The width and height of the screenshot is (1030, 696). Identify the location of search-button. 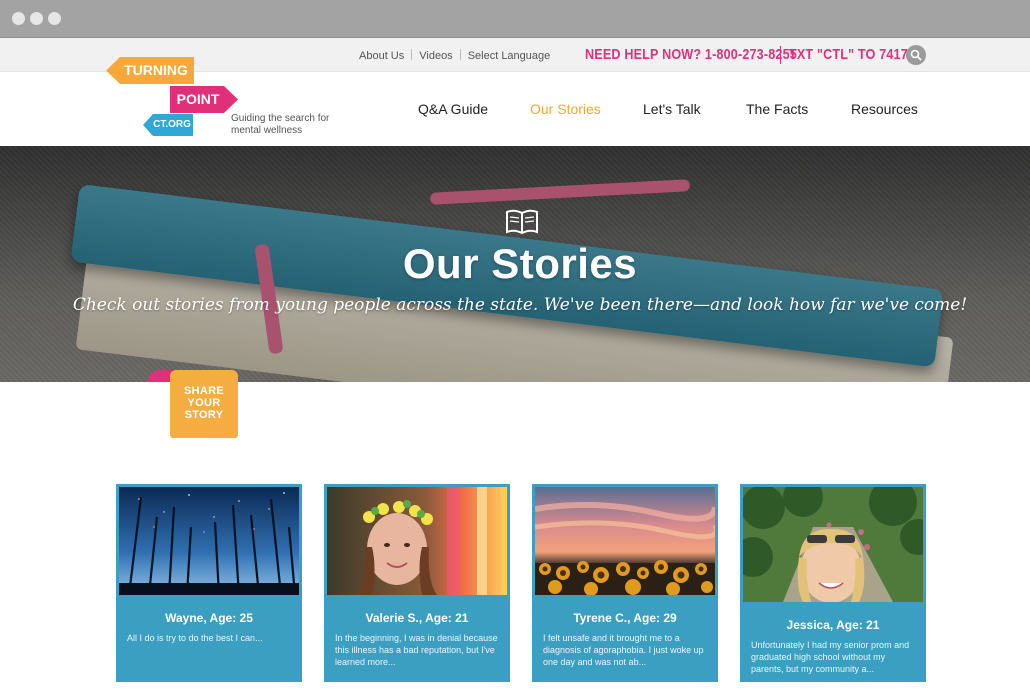
(916, 55).